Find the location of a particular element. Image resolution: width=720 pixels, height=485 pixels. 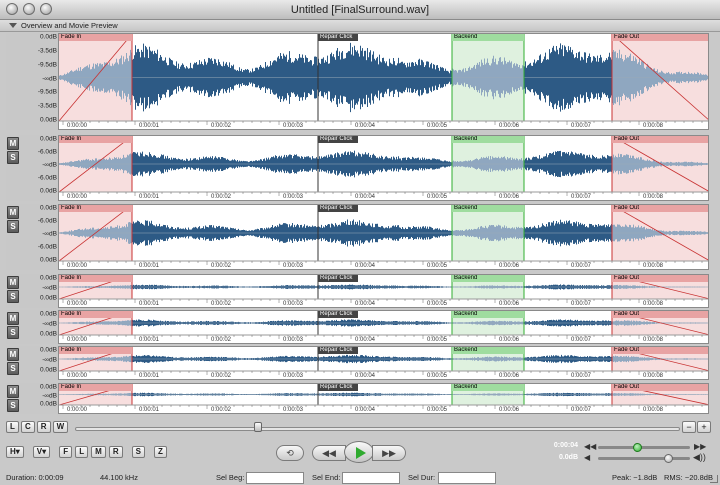

resize-grip is located at coordinates (714, 479).